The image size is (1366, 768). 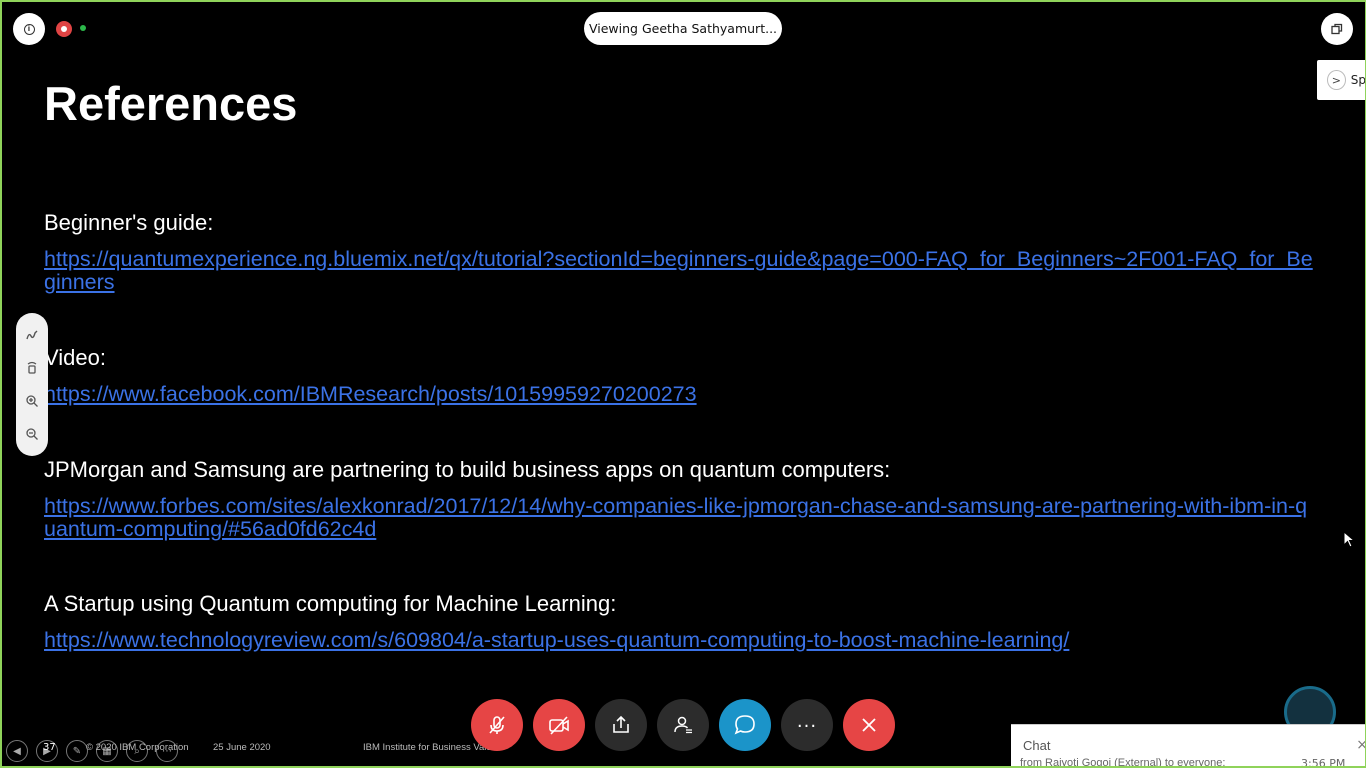 I want to click on leave-button, so click(x=869, y=725).